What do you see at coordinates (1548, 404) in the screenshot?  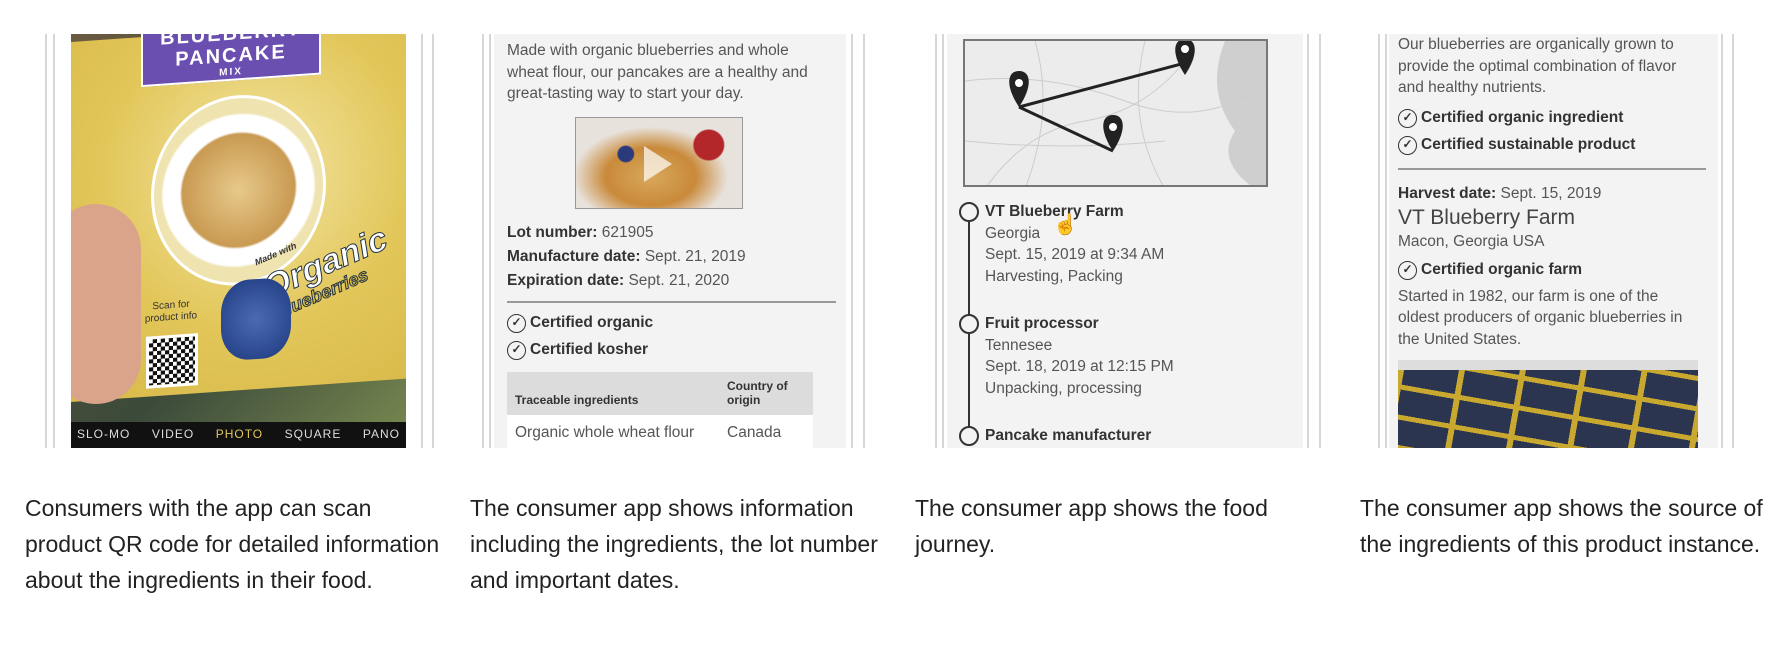 I see `blueberry-crates-photo` at bounding box center [1548, 404].